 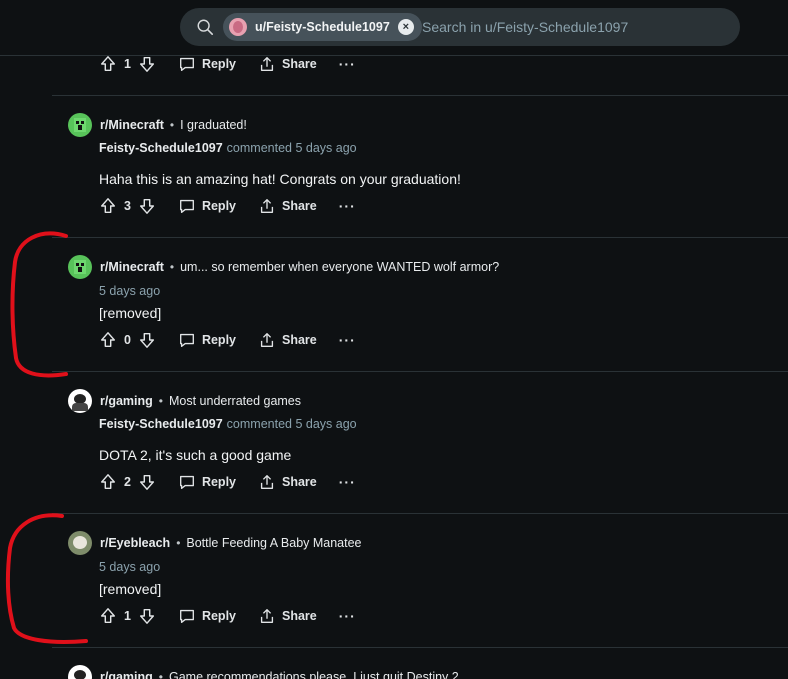 I want to click on user-avatar, so click(x=238, y=27).